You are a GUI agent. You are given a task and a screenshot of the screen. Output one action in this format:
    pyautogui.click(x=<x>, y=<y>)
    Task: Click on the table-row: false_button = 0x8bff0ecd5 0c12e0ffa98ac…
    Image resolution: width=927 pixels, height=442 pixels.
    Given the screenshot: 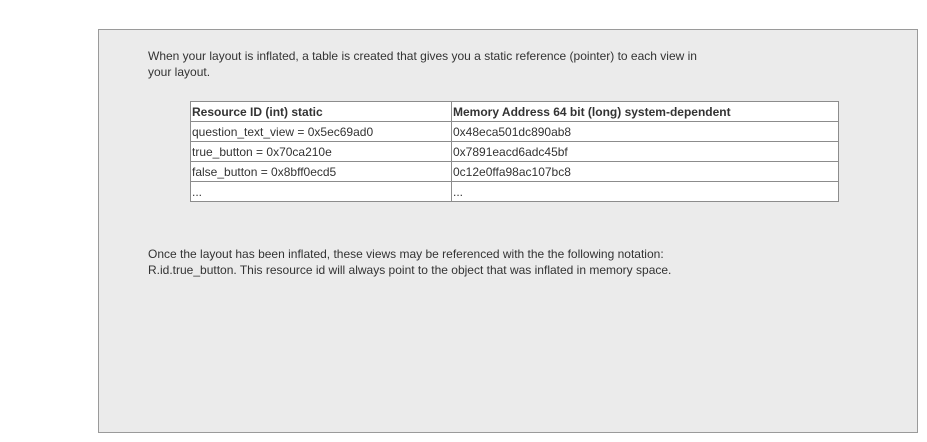 What is the action you would take?
    pyautogui.click(x=514, y=171)
    